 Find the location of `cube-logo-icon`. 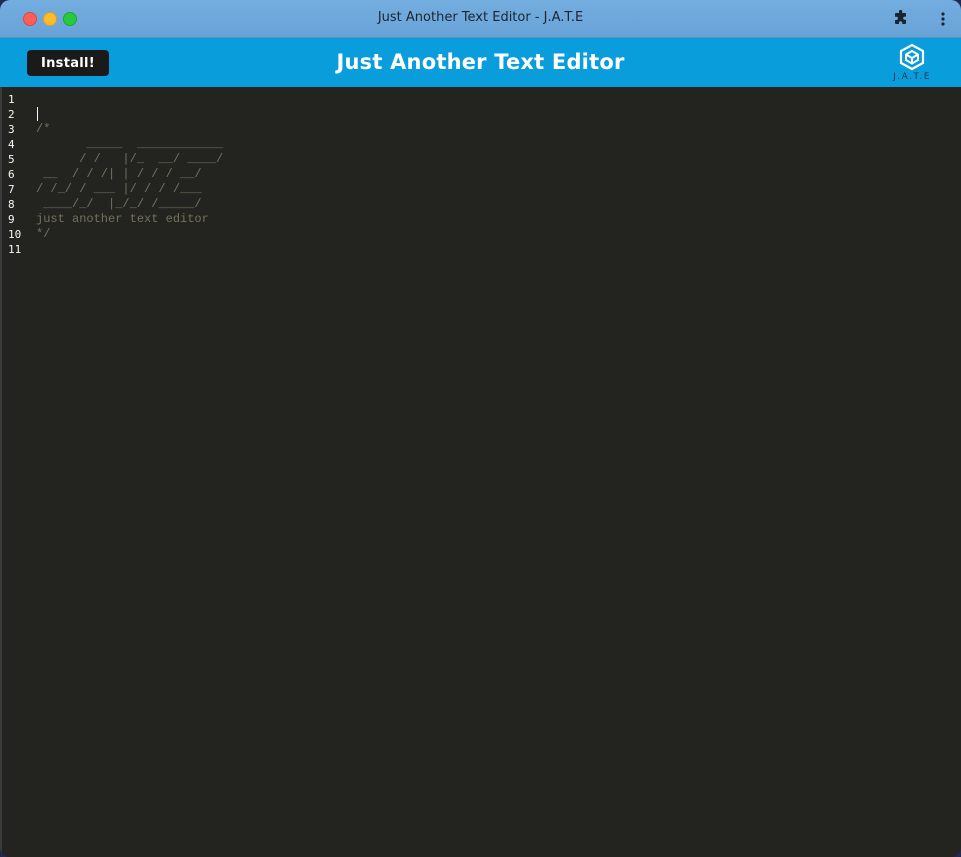

cube-logo-icon is located at coordinates (912, 57).